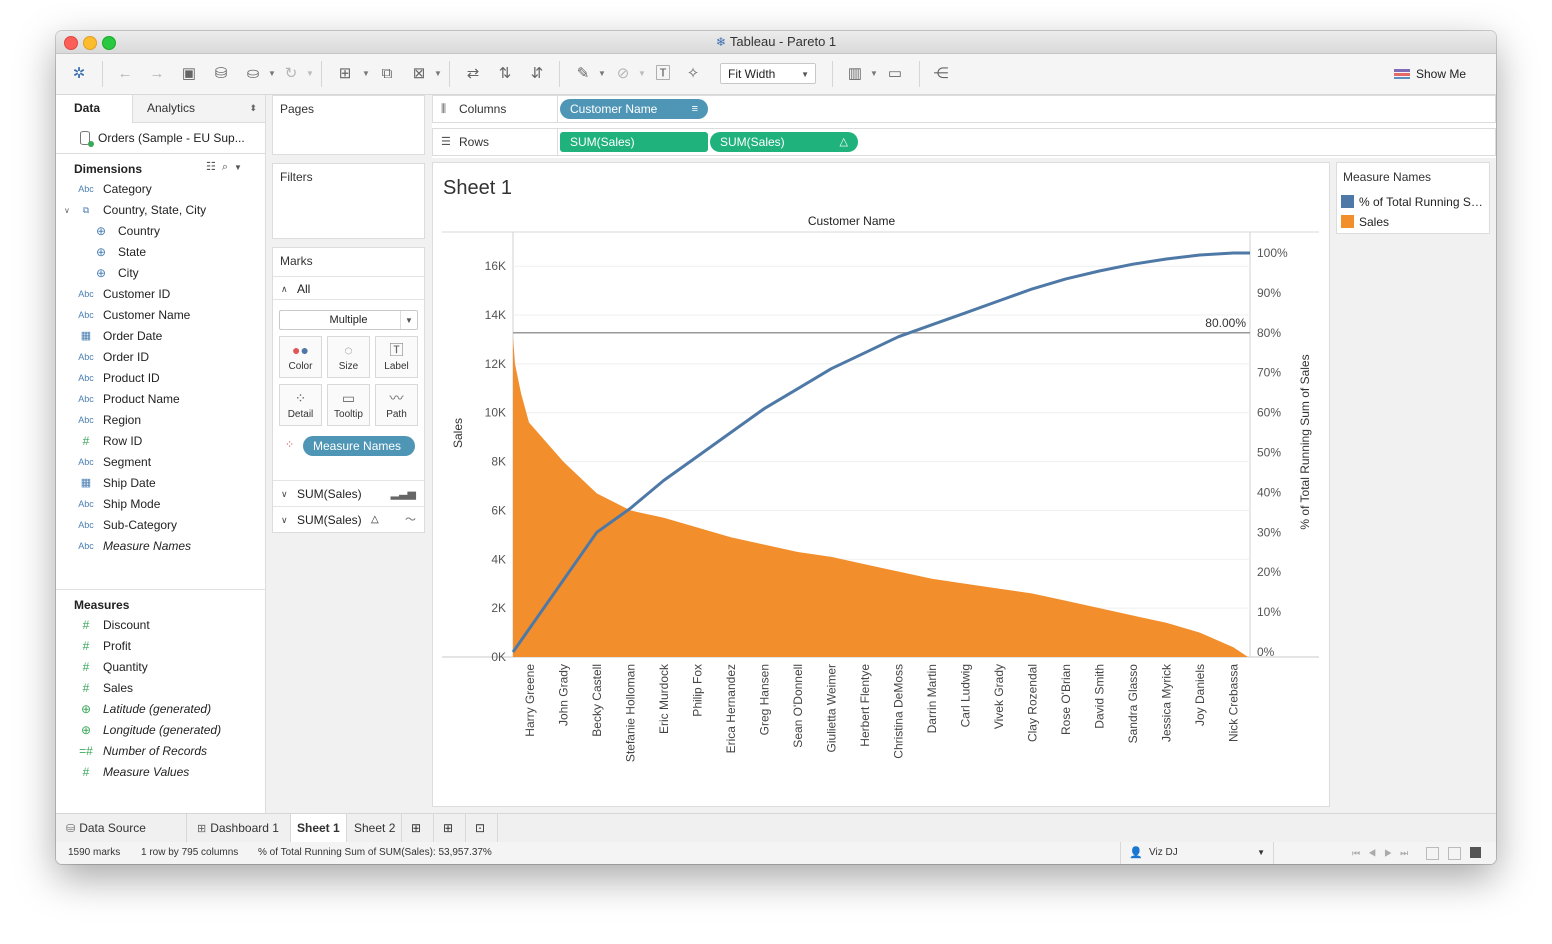 The image size is (1552, 944). I want to click on filmstrip-view-icon, so click(1454, 853).